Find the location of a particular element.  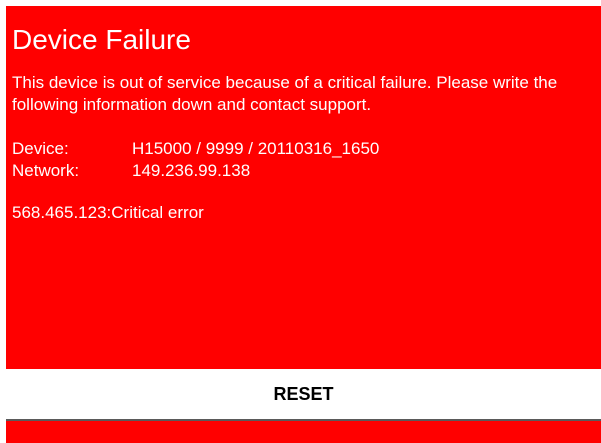

device-value: H15000 / 9999 / 20110316_1650 is located at coordinates (256, 148).